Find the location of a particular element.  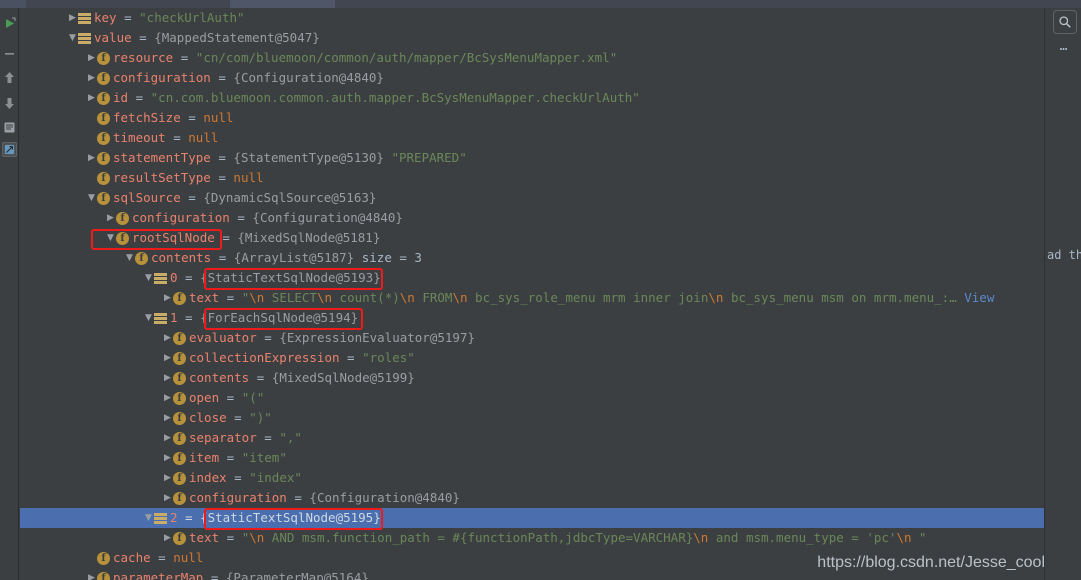

variable-value: {MappedStatement@5047} is located at coordinates (237, 37).